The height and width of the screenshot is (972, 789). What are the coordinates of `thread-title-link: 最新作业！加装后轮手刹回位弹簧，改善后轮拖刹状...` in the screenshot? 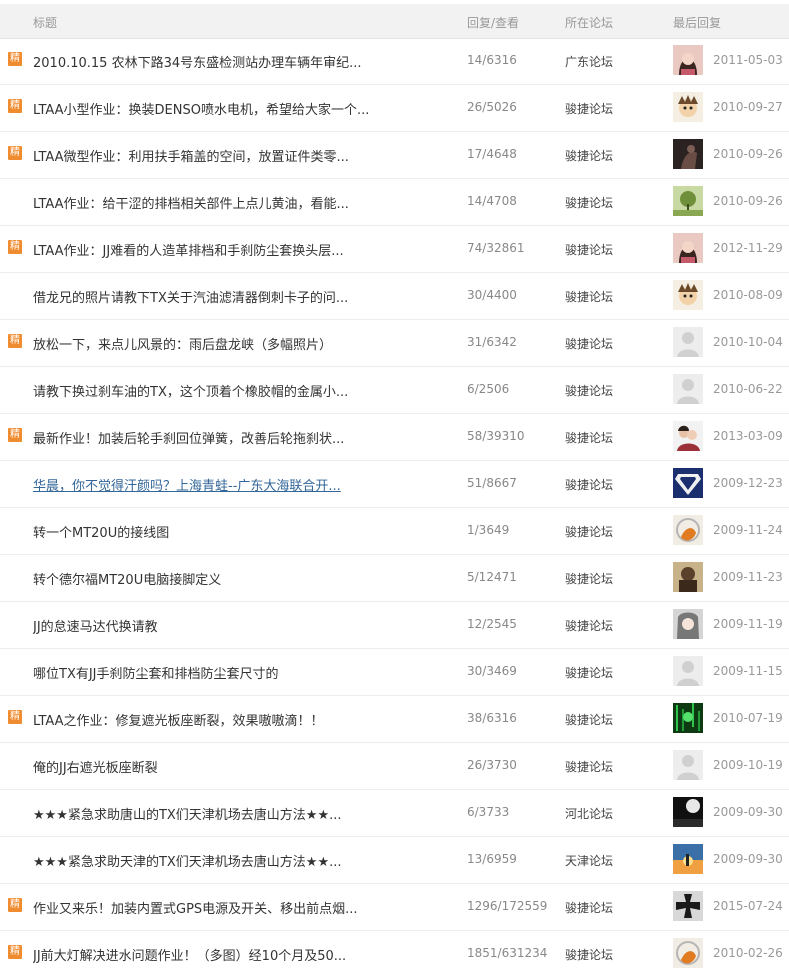 It's located at (243, 437).